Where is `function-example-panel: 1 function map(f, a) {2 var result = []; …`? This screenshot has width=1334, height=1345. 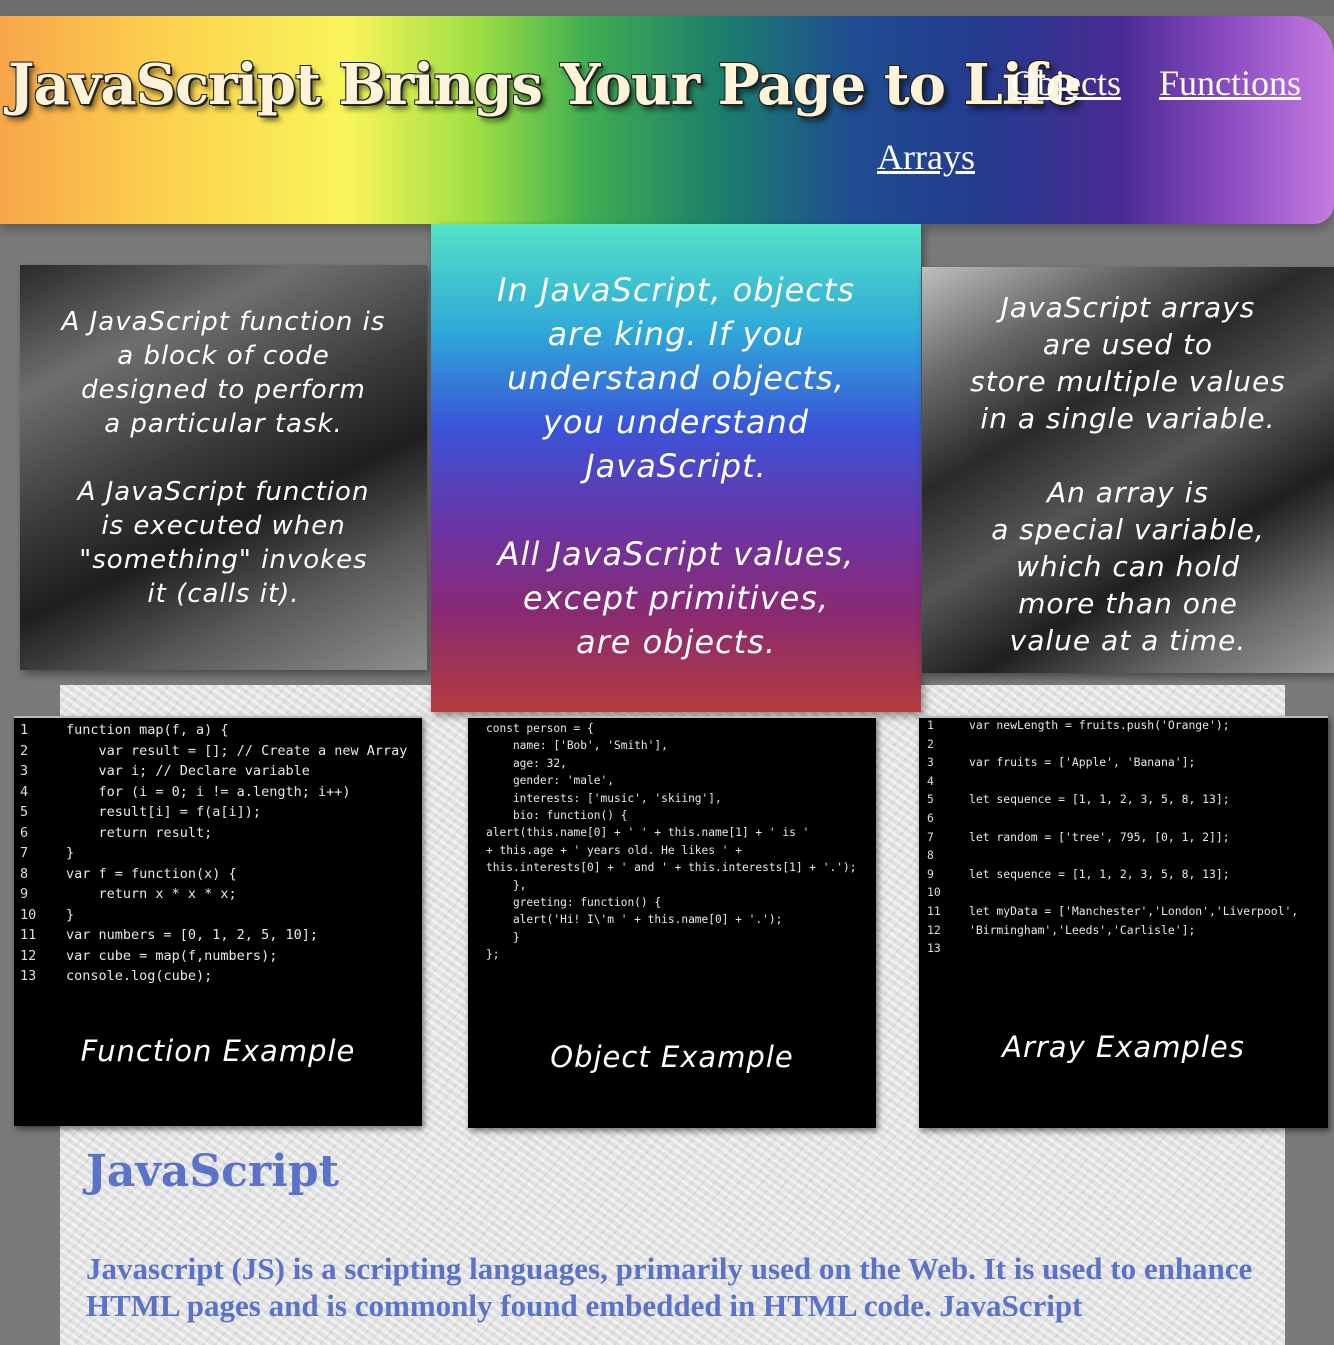 function-example-panel: 1 function map(f, a) {2 var result = []; … is located at coordinates (218, 921).